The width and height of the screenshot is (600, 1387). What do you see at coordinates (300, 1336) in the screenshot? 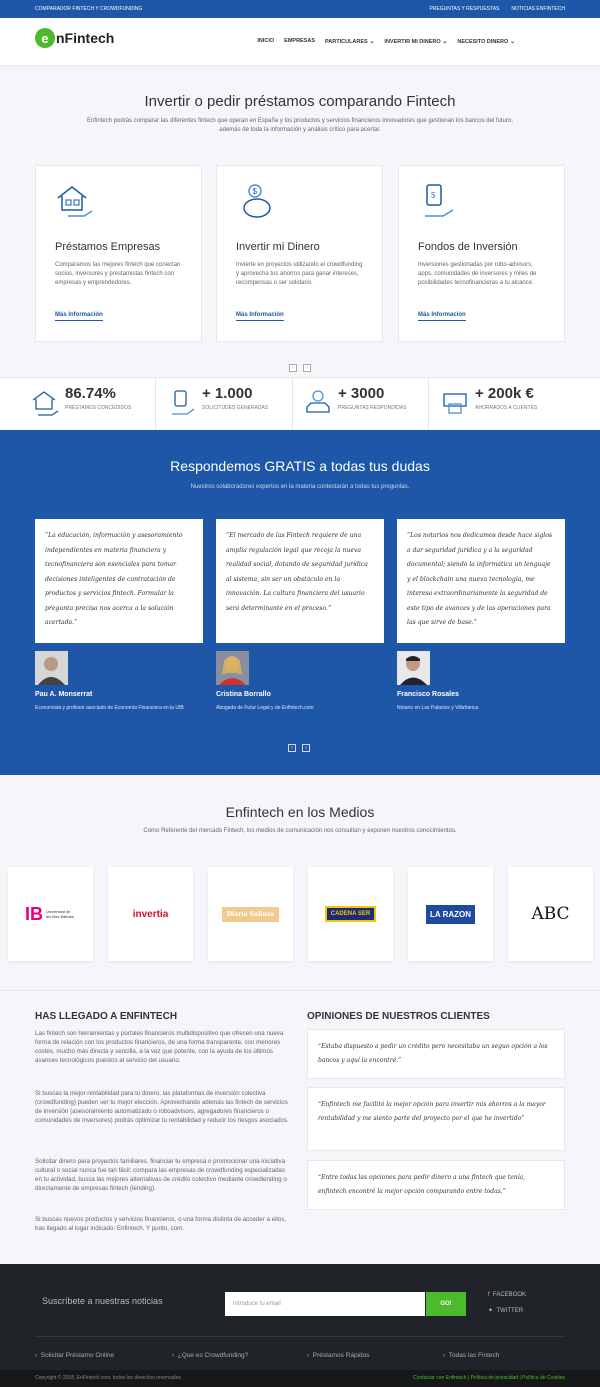
I see `footer-divider` at bounding box center [300, 1336].